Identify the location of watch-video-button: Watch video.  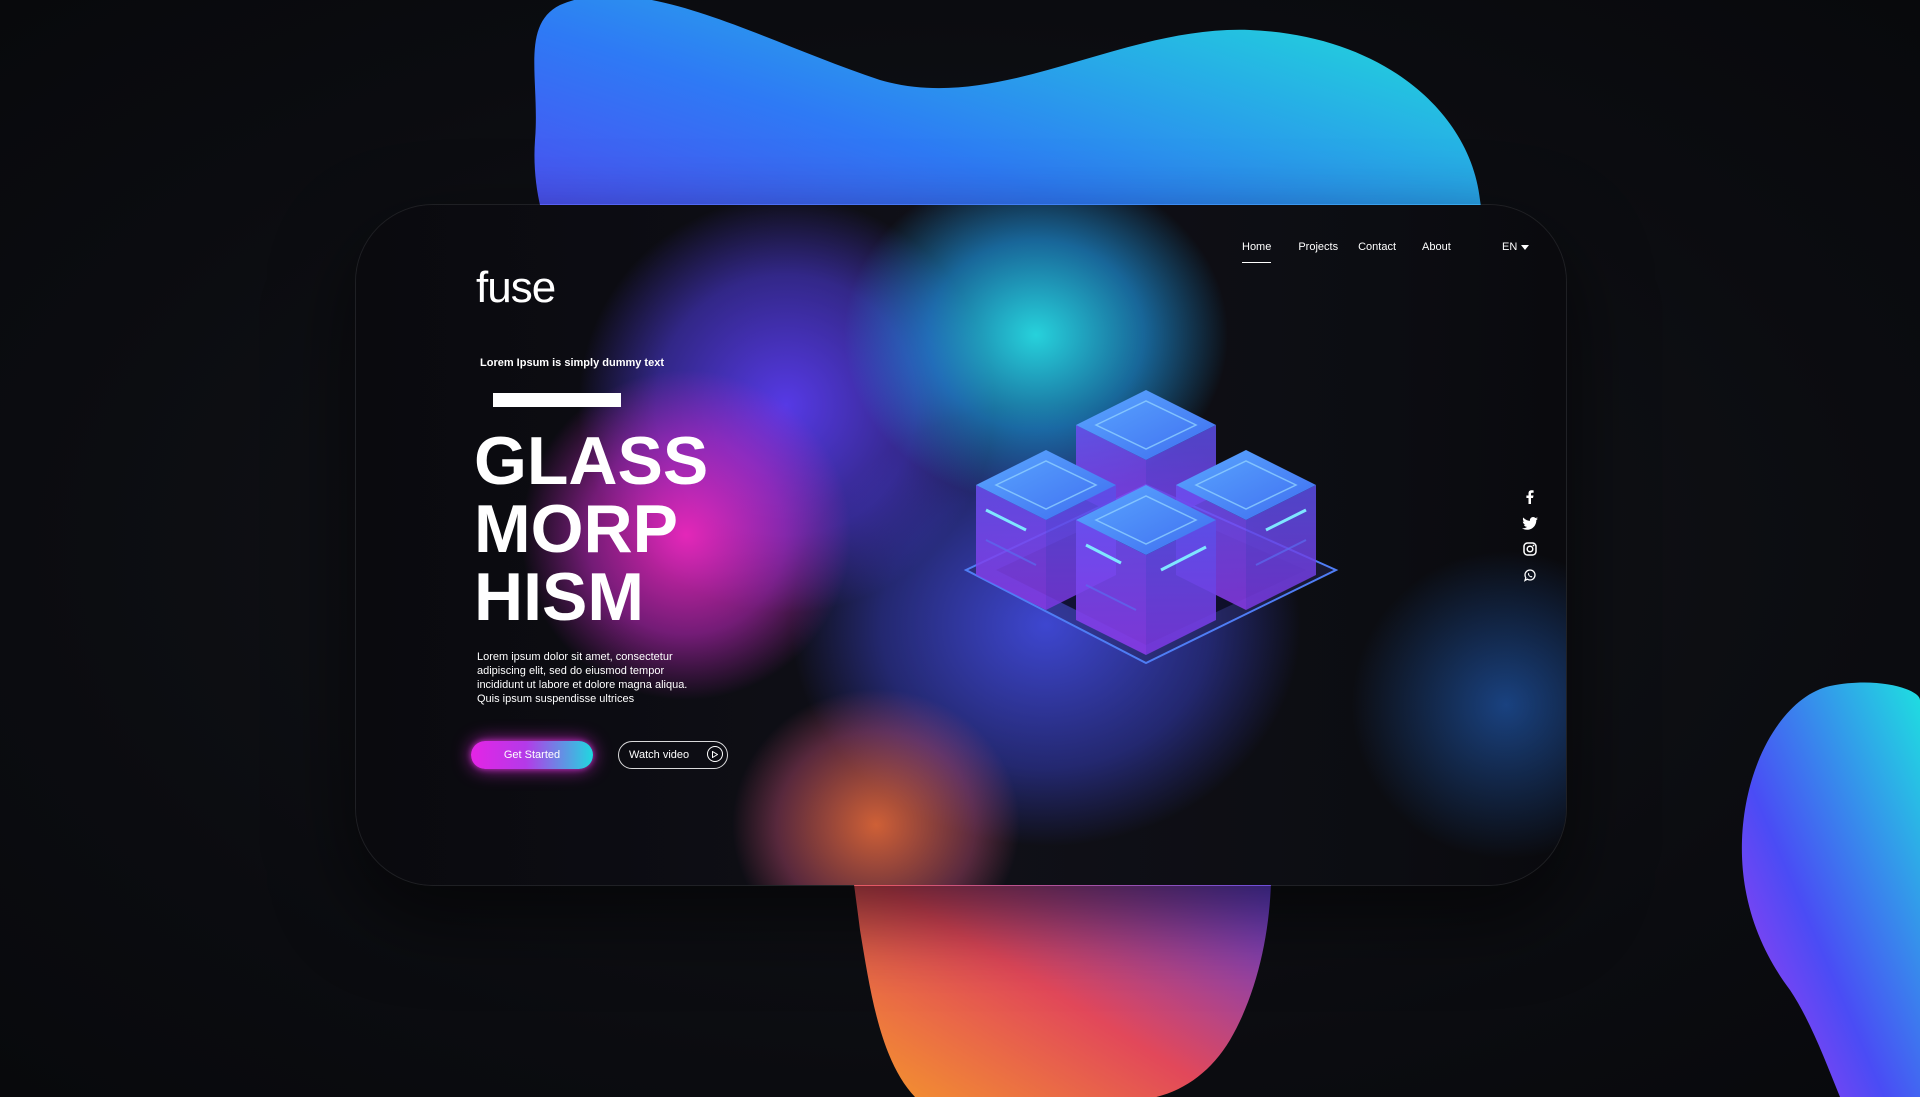
(673, 755).